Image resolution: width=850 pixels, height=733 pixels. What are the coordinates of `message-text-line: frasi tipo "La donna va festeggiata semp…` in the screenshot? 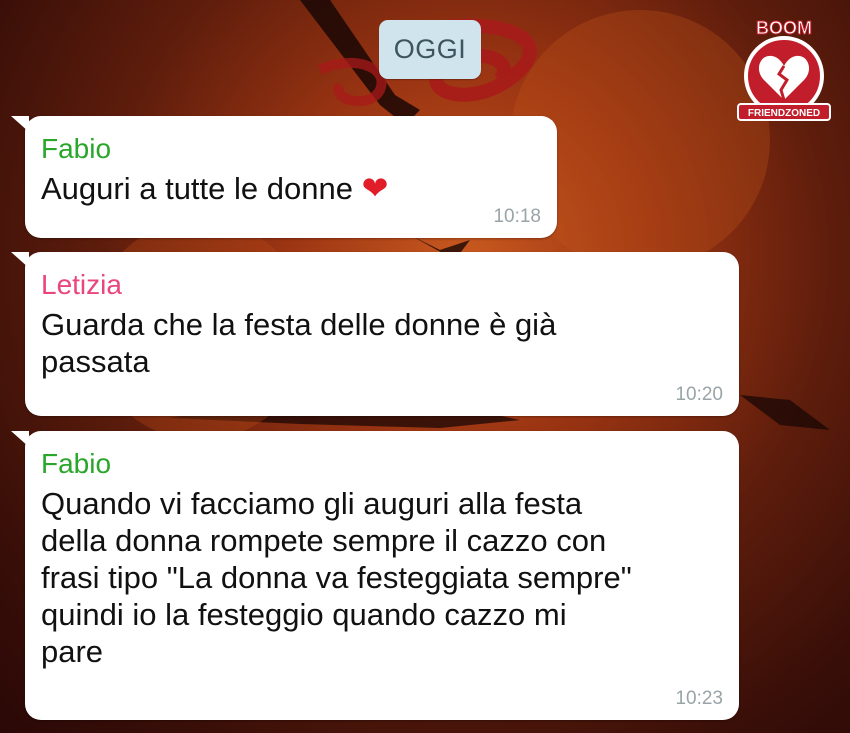 It's located at (336, 577).